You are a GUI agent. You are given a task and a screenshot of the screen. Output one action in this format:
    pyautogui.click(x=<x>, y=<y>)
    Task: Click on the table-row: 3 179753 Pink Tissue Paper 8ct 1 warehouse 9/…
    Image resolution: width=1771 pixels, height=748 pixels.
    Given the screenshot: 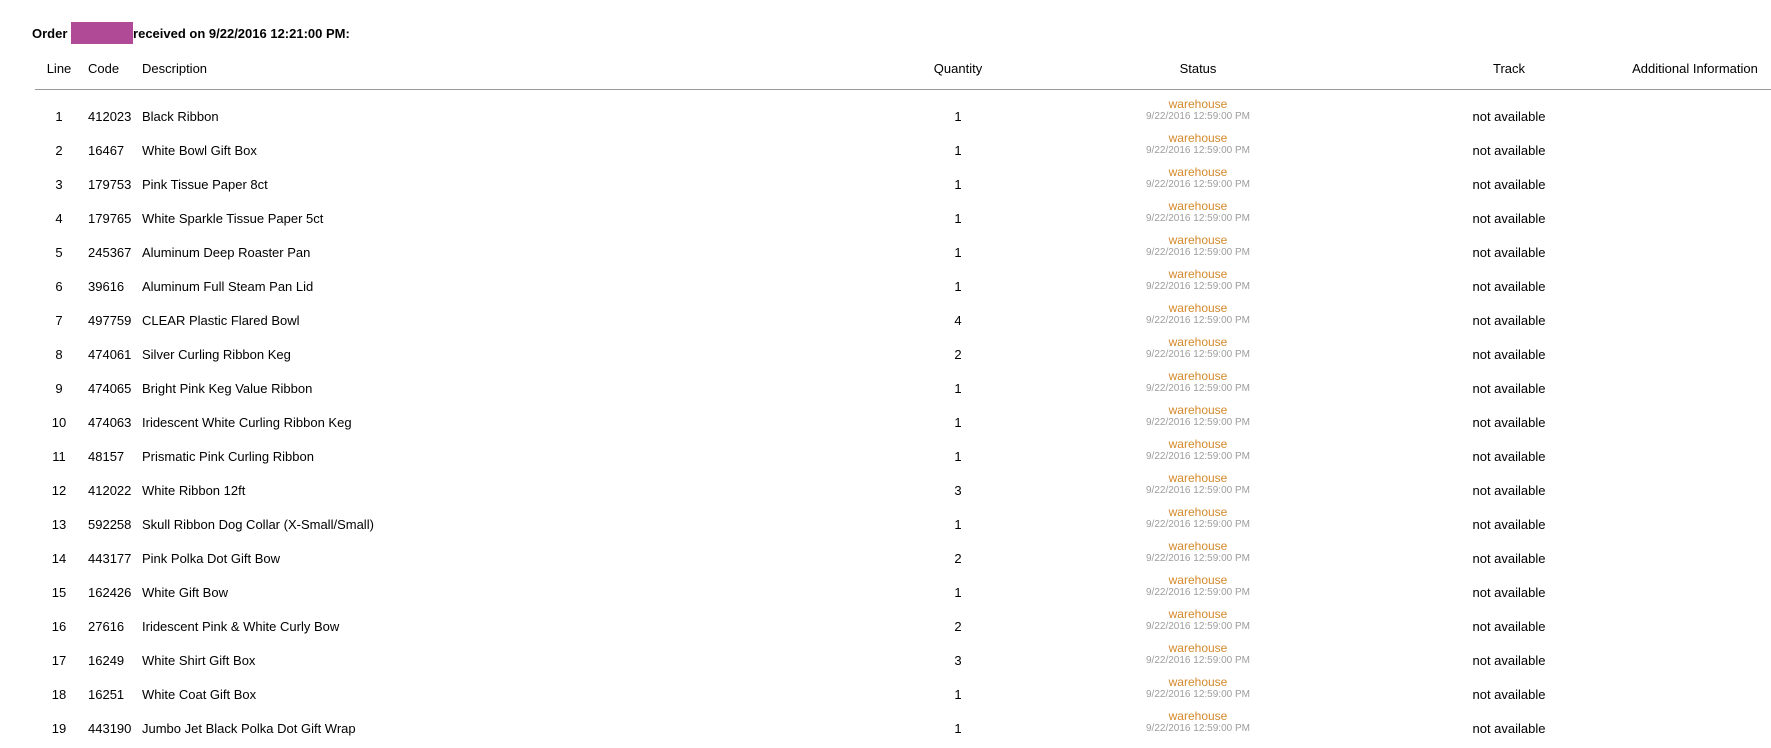 What is the action you would take?
    pyautogui.click(x=885, y=184)
    